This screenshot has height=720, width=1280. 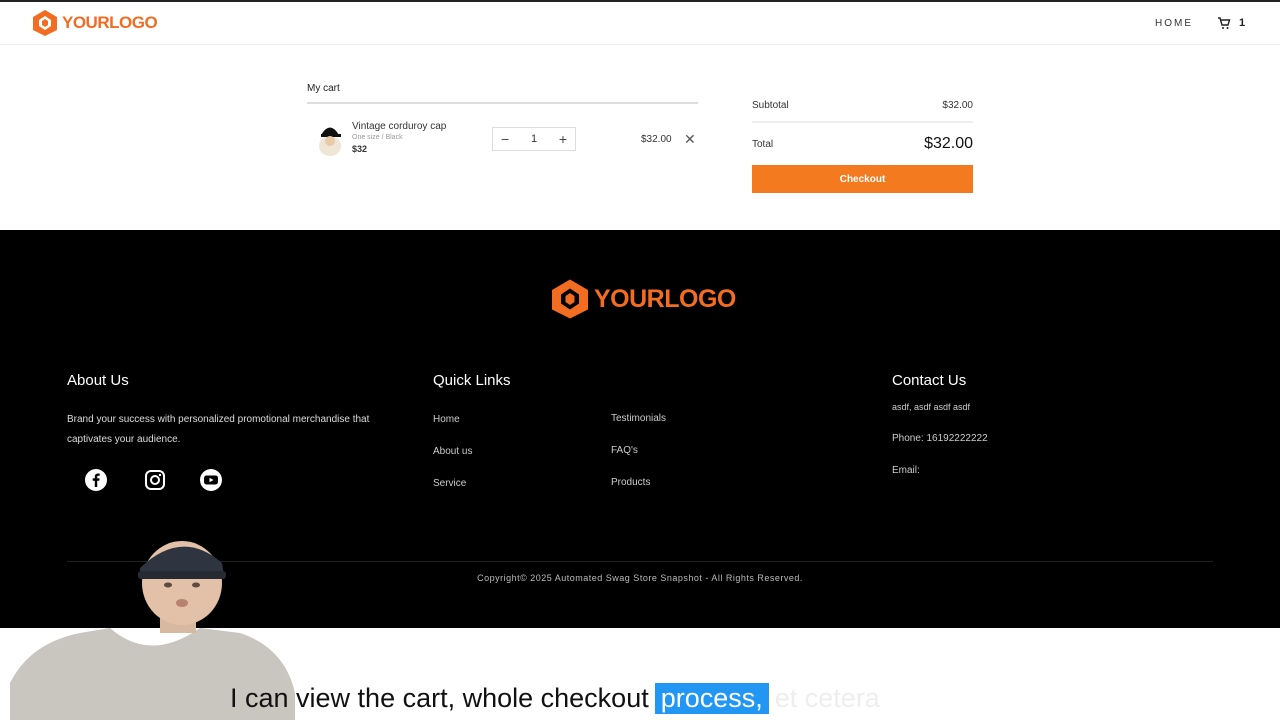 I want to click on contact-us-heading: Contact Us, so click(x=929, y=380).